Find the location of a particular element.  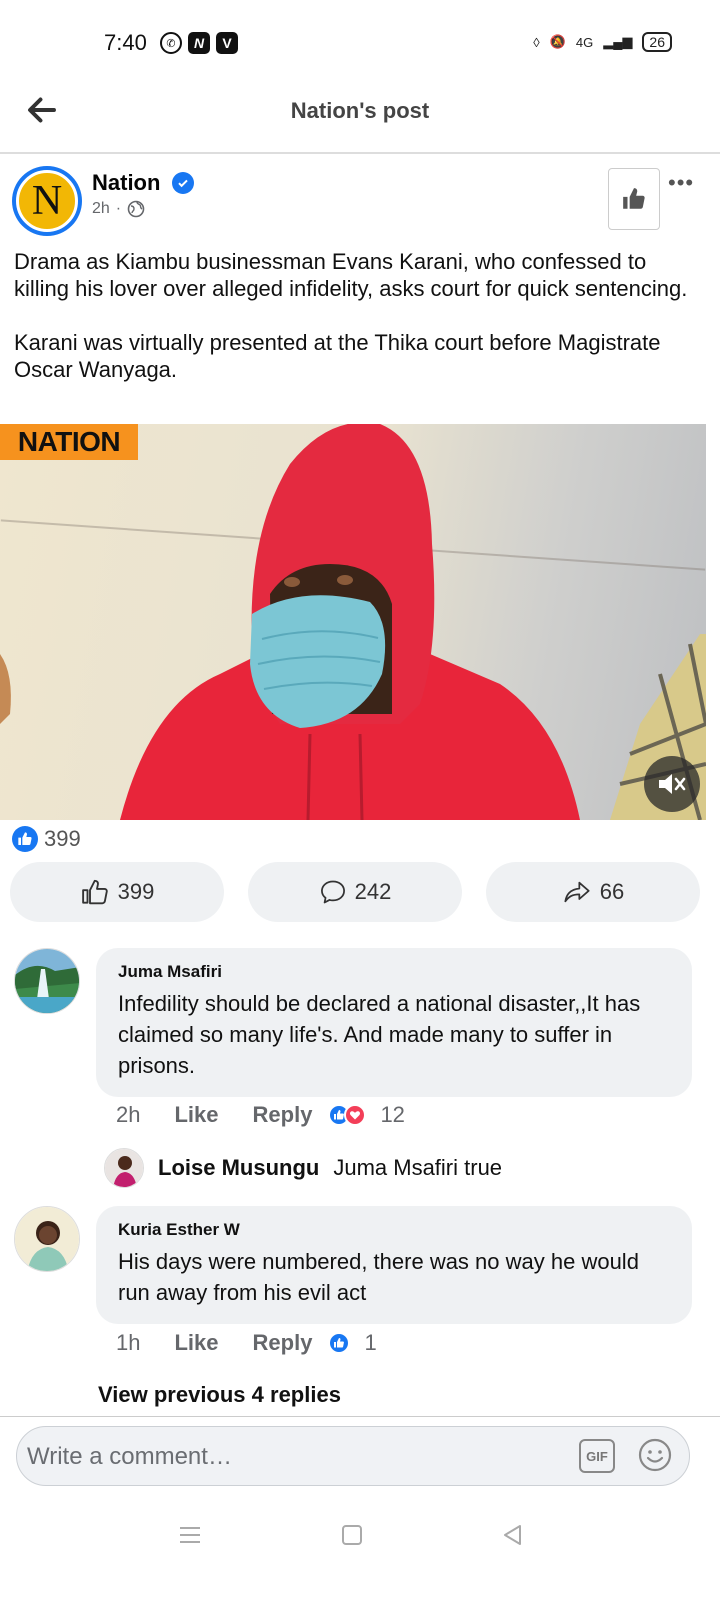

reaction-summary: 399 is located at coordinates (46, 839).